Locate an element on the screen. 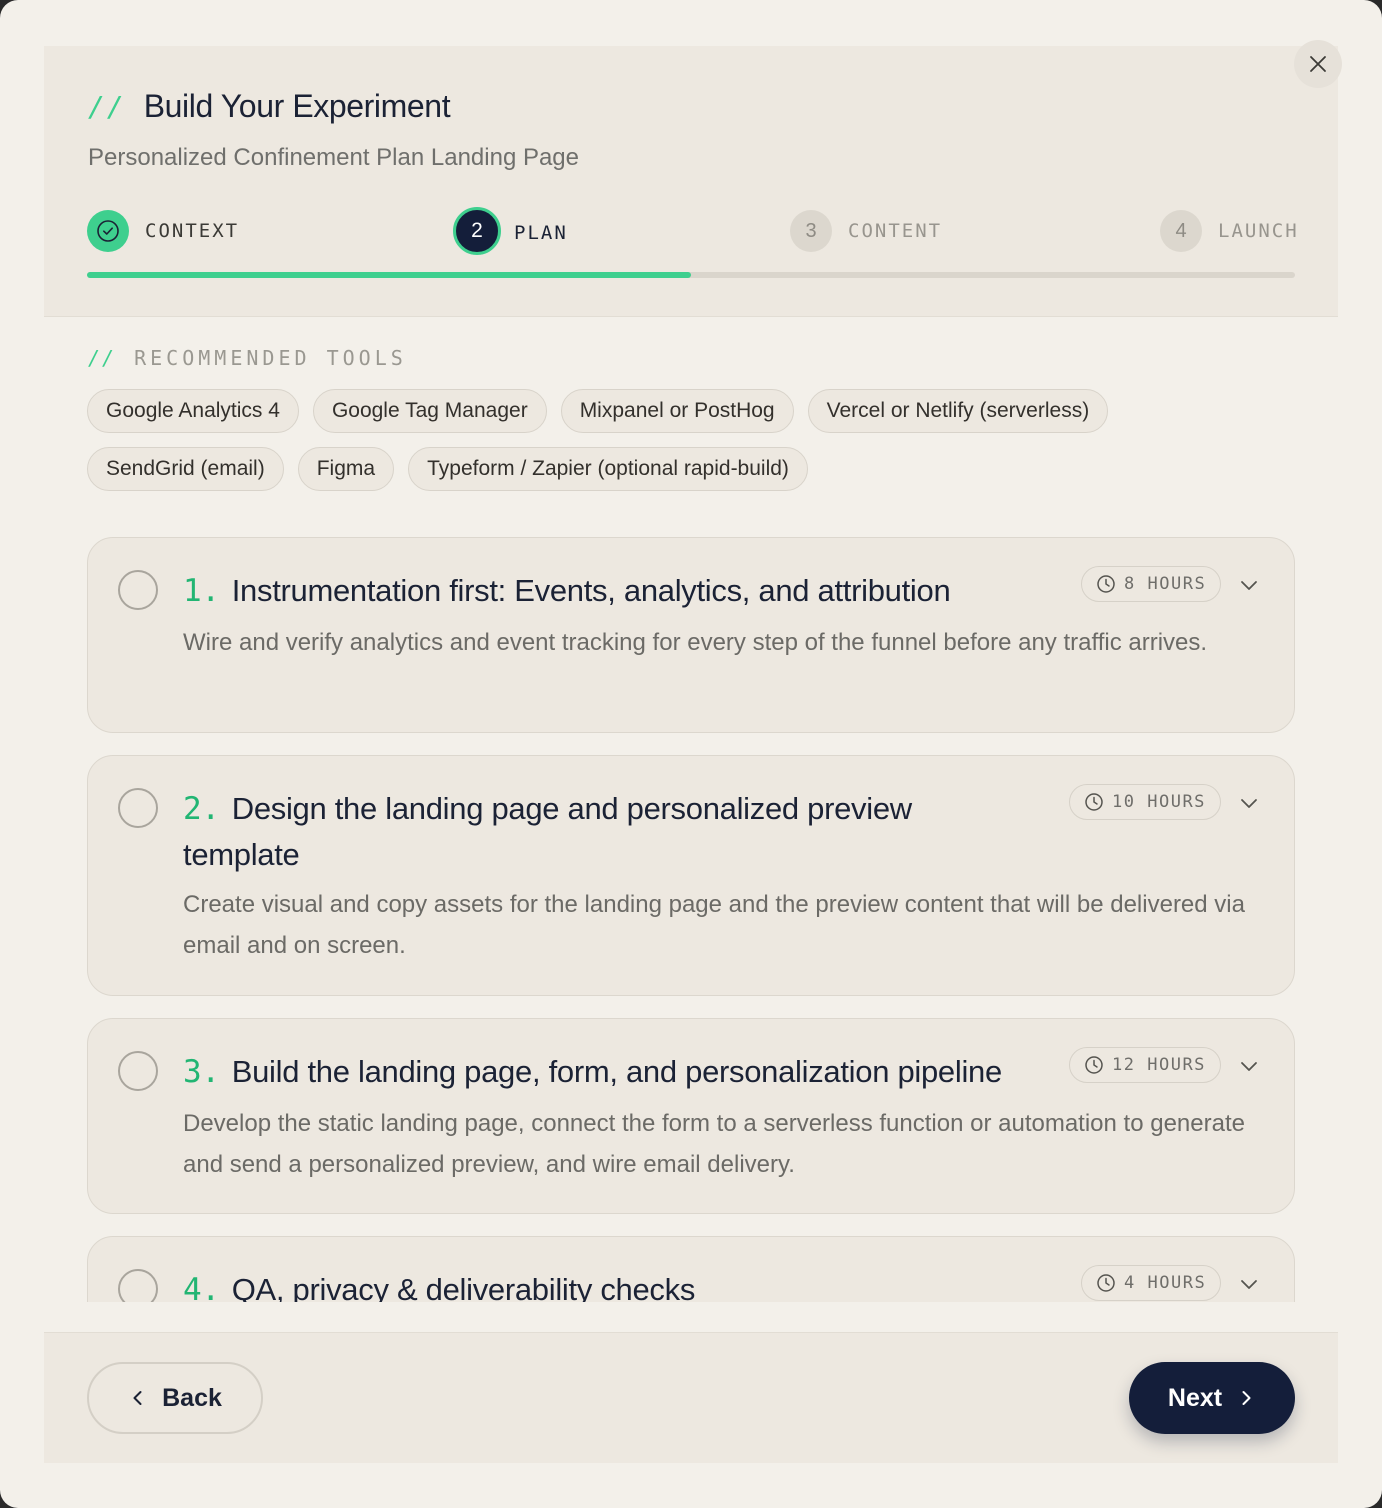 The width and height of the screenshot is (1382, 1508). page-title: Build Your Experiment is located at coordinates (297, 106).